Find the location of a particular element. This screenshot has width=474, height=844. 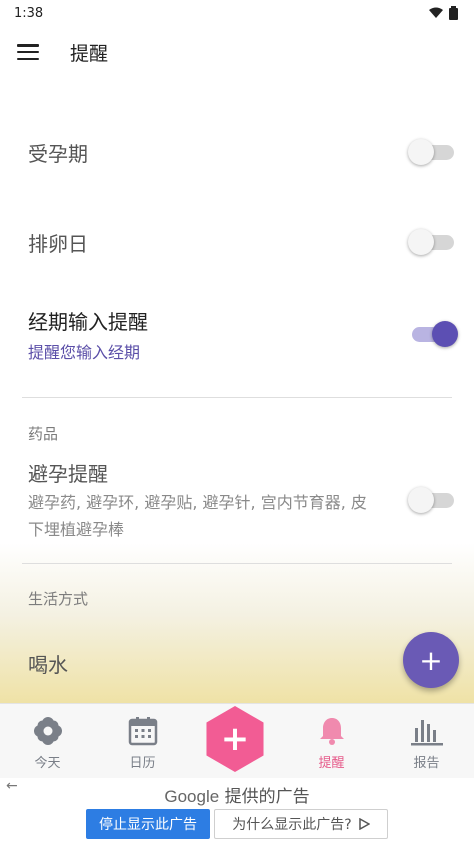

add-record-button: + is located at coordinates (235, 739).